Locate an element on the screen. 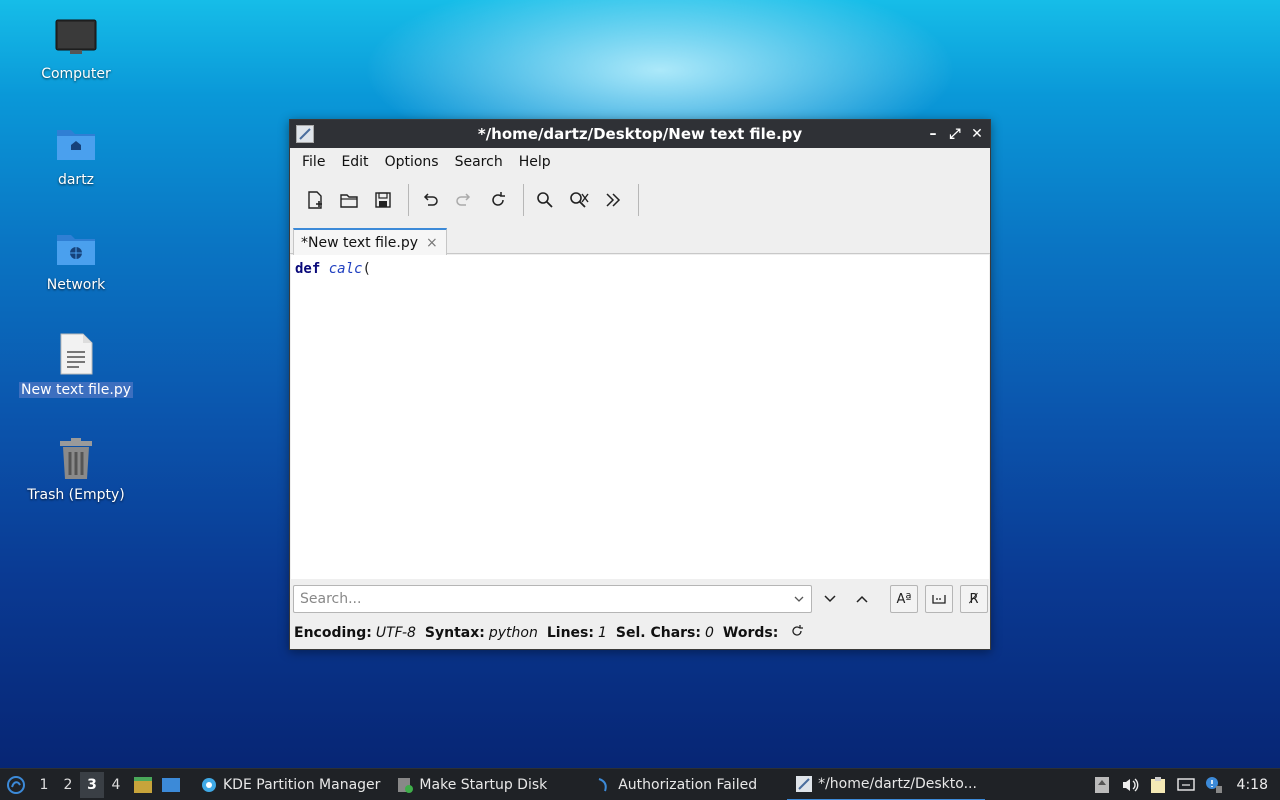 This screenshot has height=800, width=1280. save-icon is located at coordinates (383, 200).